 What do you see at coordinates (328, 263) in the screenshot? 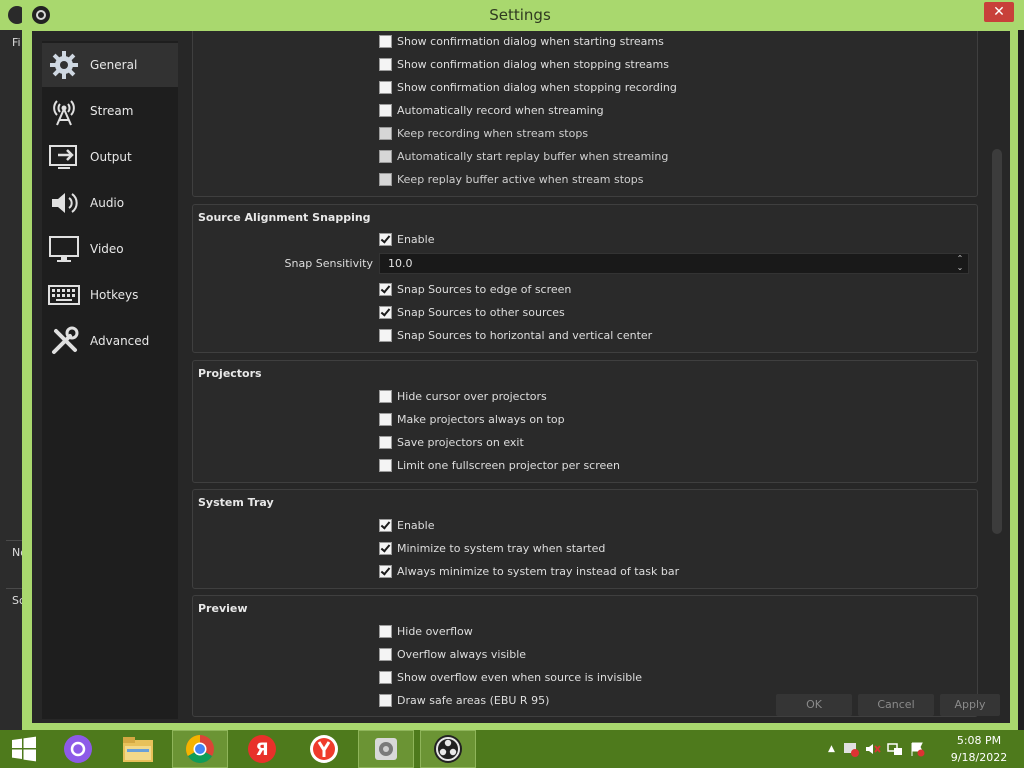
I see `snap-sensitivity-label: Snap Sensitivity` at bounding box center [328, 263].